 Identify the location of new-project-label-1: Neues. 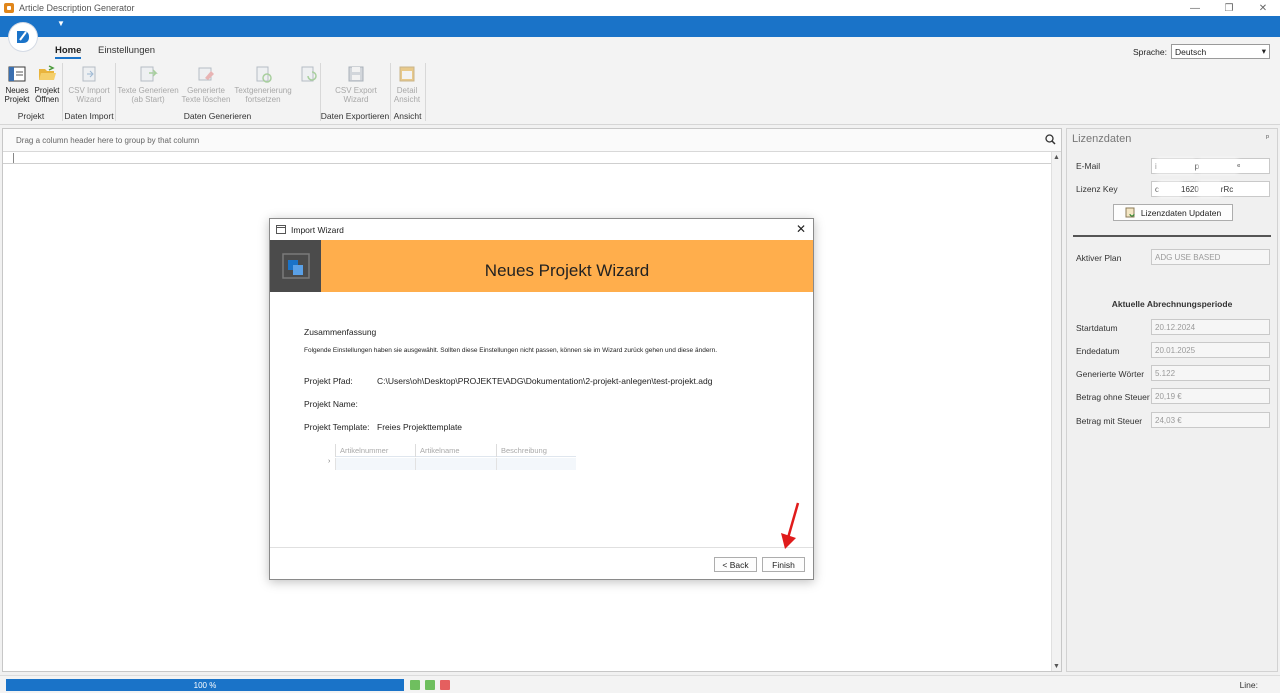
(17, 90).